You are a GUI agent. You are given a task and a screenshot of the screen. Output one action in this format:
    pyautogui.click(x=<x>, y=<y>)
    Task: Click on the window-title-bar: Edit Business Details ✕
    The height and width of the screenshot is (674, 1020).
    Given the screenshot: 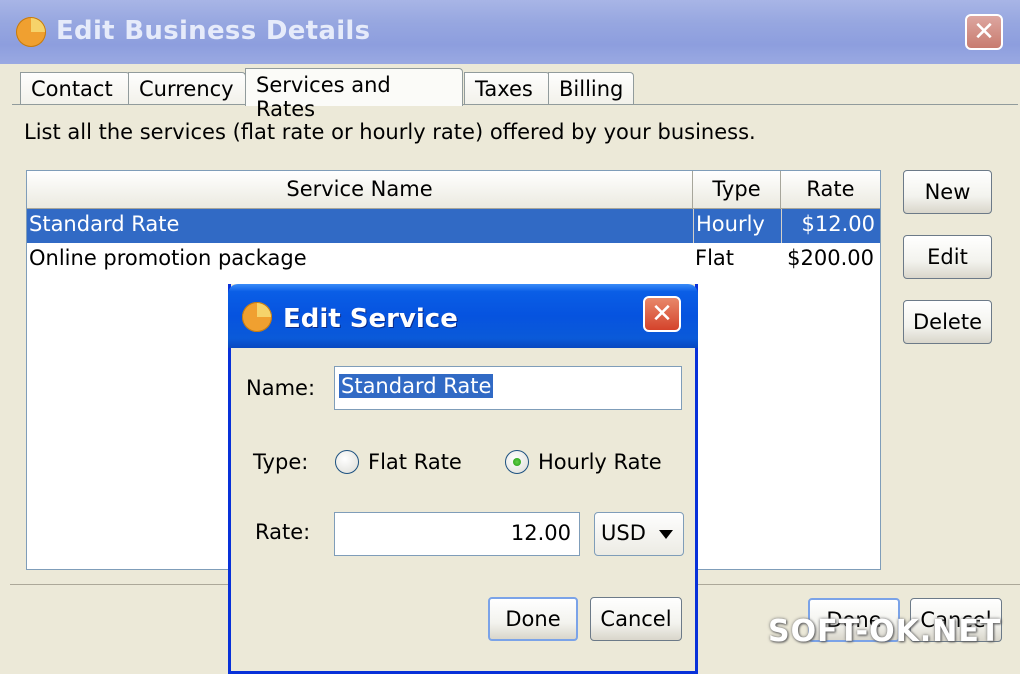 What is the action you would take?
    pyautogui.click(x=510, y=32)
    